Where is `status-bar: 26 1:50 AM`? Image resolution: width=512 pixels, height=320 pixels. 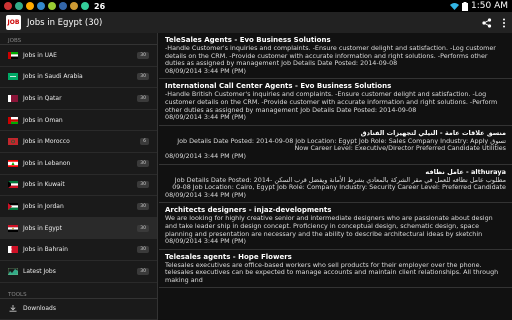
status-bar: 26 1:50 AM is located at coordinates (256, 6).